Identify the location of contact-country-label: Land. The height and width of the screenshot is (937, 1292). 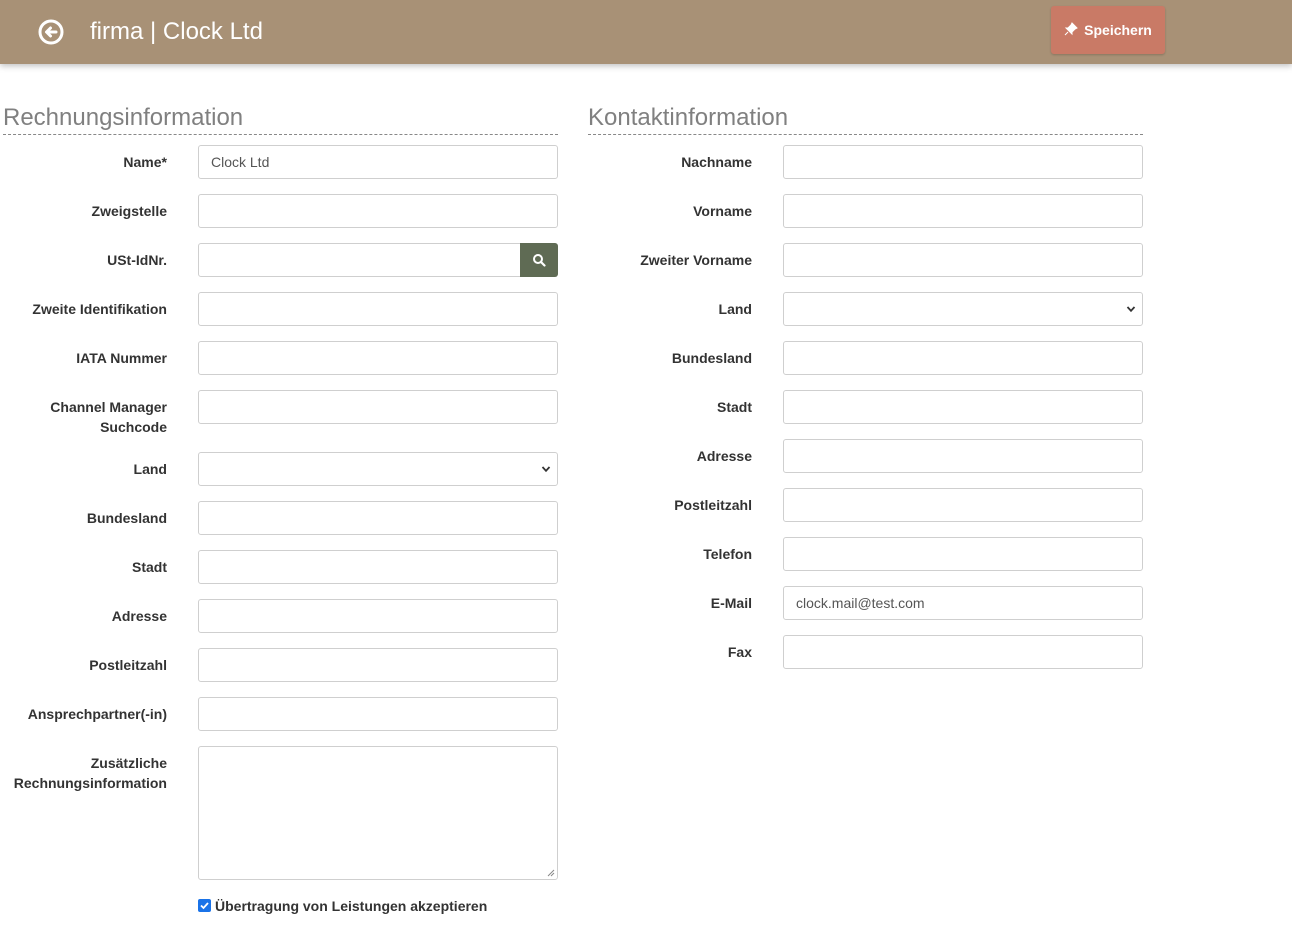
(735, 309).